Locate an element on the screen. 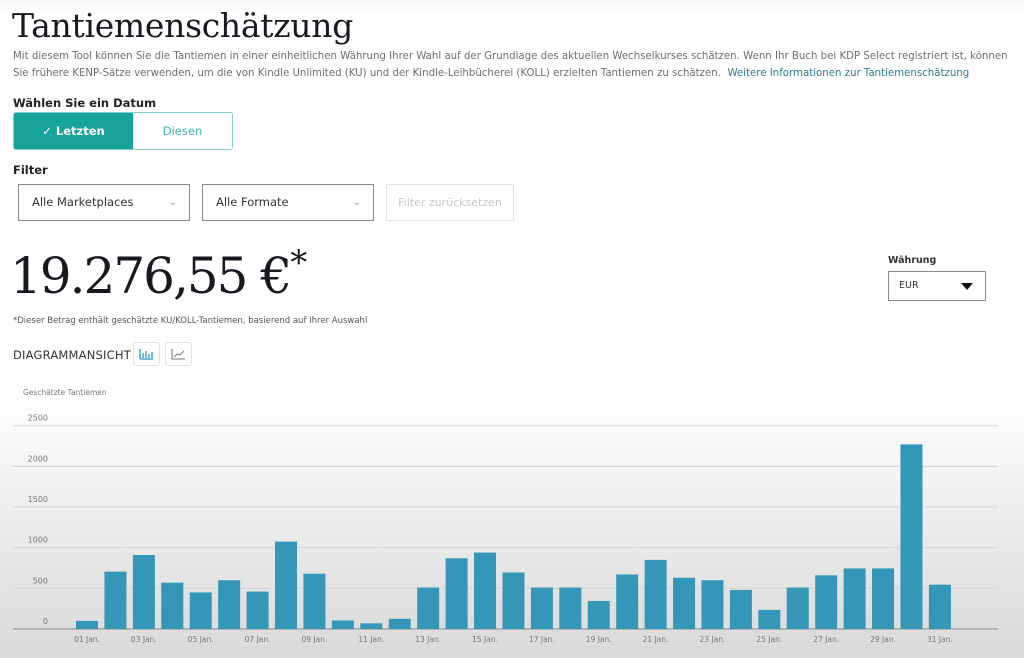 The width and height of the screenshot is (1024, 658). bar-24jan is located at coordinates (740, 609).